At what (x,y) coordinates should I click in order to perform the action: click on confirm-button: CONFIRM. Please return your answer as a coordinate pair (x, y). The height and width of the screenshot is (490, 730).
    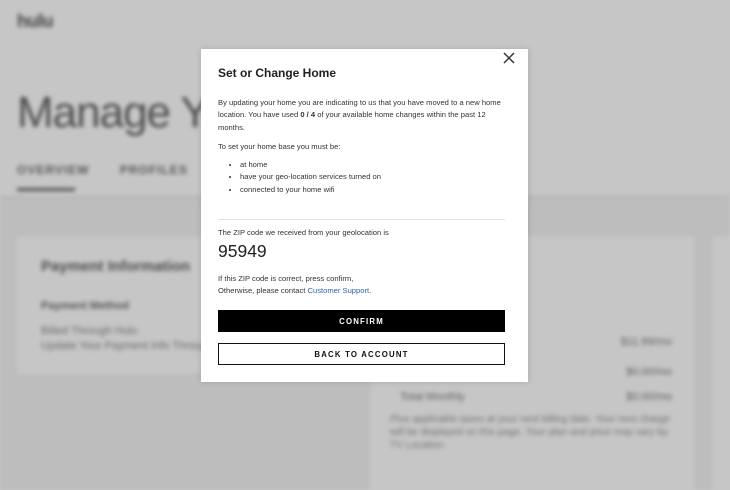
    Looking at the image, I should click on (361, 321).